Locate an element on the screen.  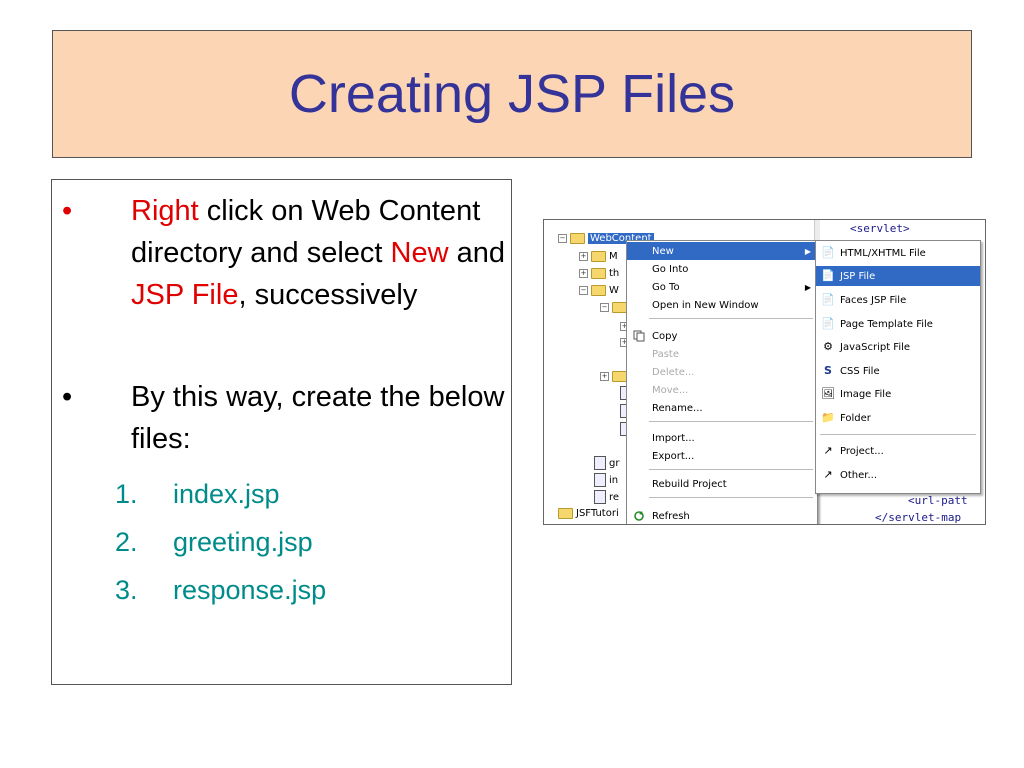
menu-label: New is located at coordinates (663, 251).